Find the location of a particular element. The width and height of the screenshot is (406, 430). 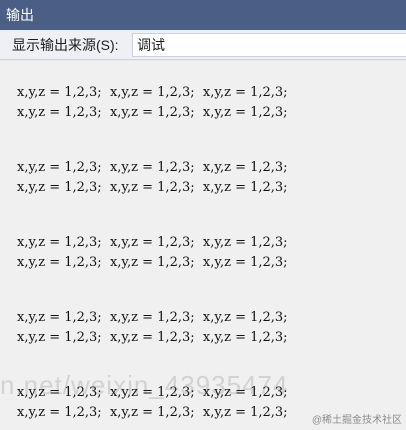

output-toolbar: 显示输出来源(S): 调试 is located at coordinates (203, 45).